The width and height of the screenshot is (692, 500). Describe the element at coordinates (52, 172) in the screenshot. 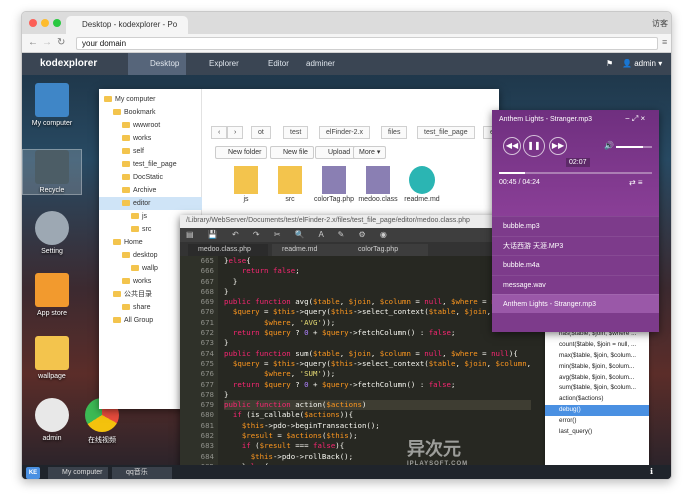

I see `desktop-icon-recycle: Recycle` at that location.